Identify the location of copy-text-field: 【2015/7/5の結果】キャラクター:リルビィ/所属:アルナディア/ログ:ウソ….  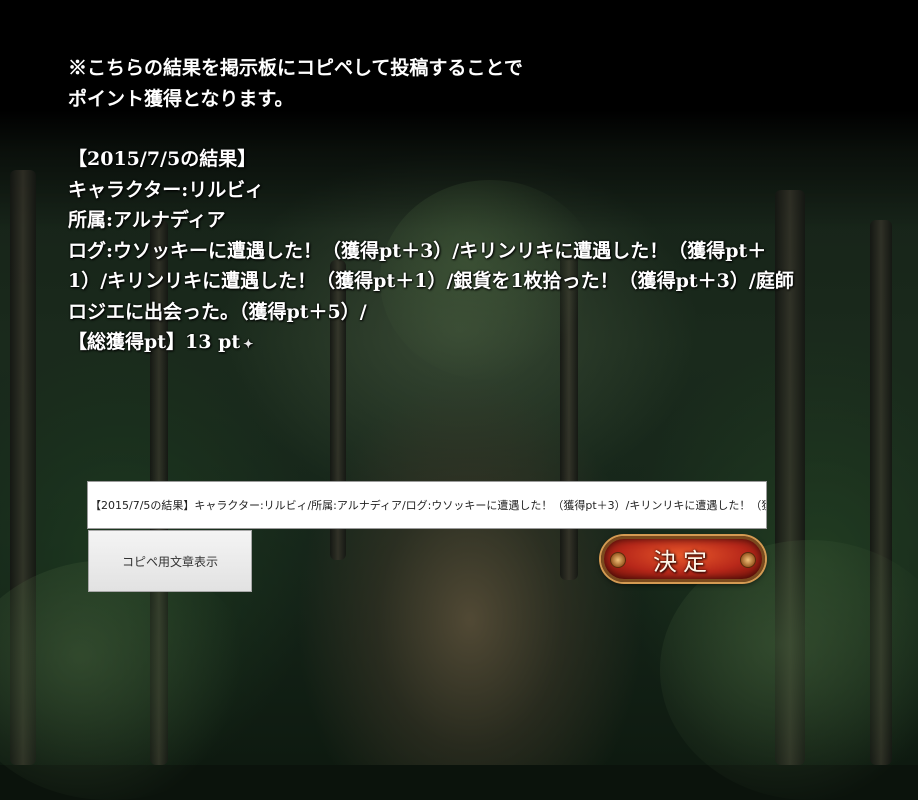
(427, 505).